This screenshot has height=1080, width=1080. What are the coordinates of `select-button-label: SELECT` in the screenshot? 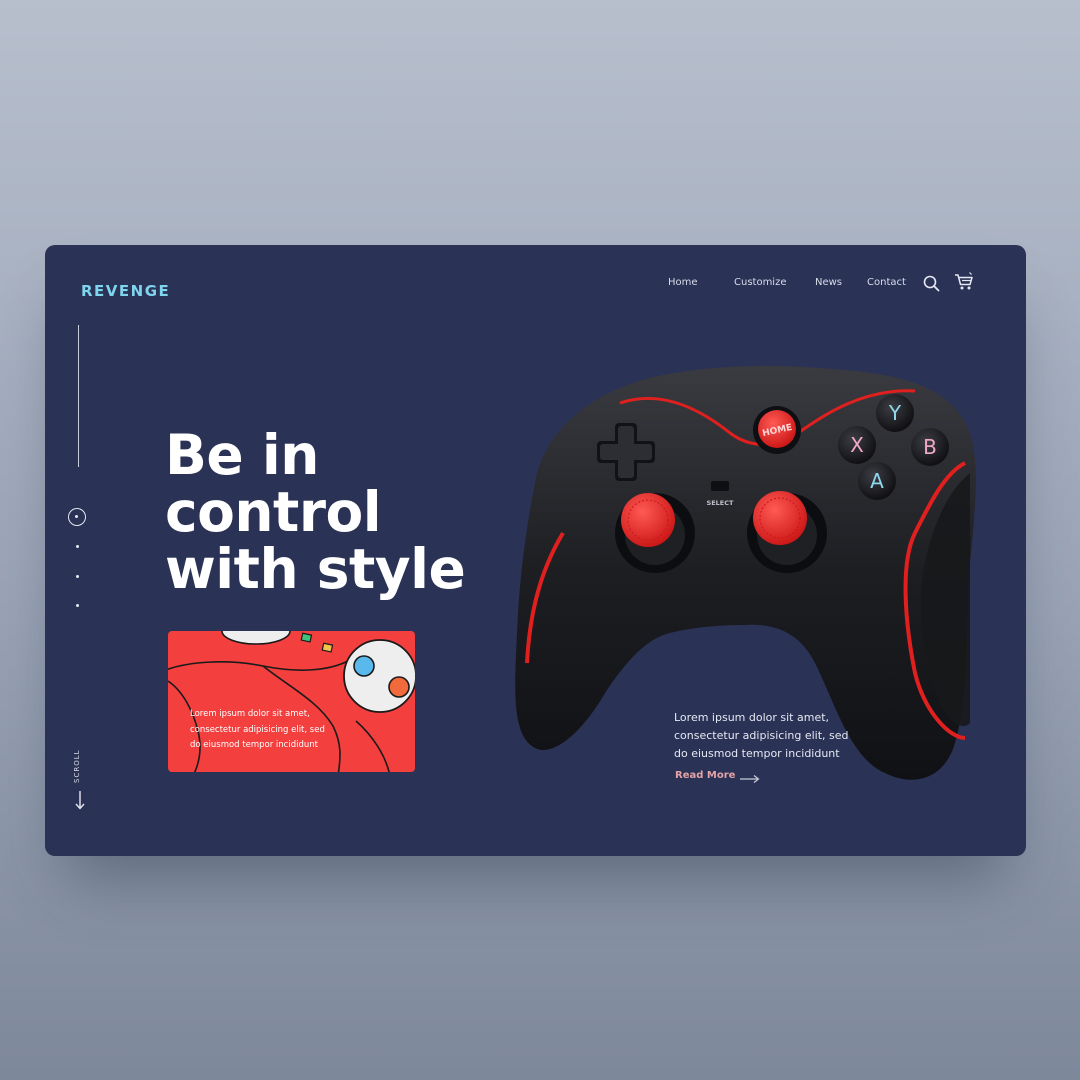 It's located at (720, 503).